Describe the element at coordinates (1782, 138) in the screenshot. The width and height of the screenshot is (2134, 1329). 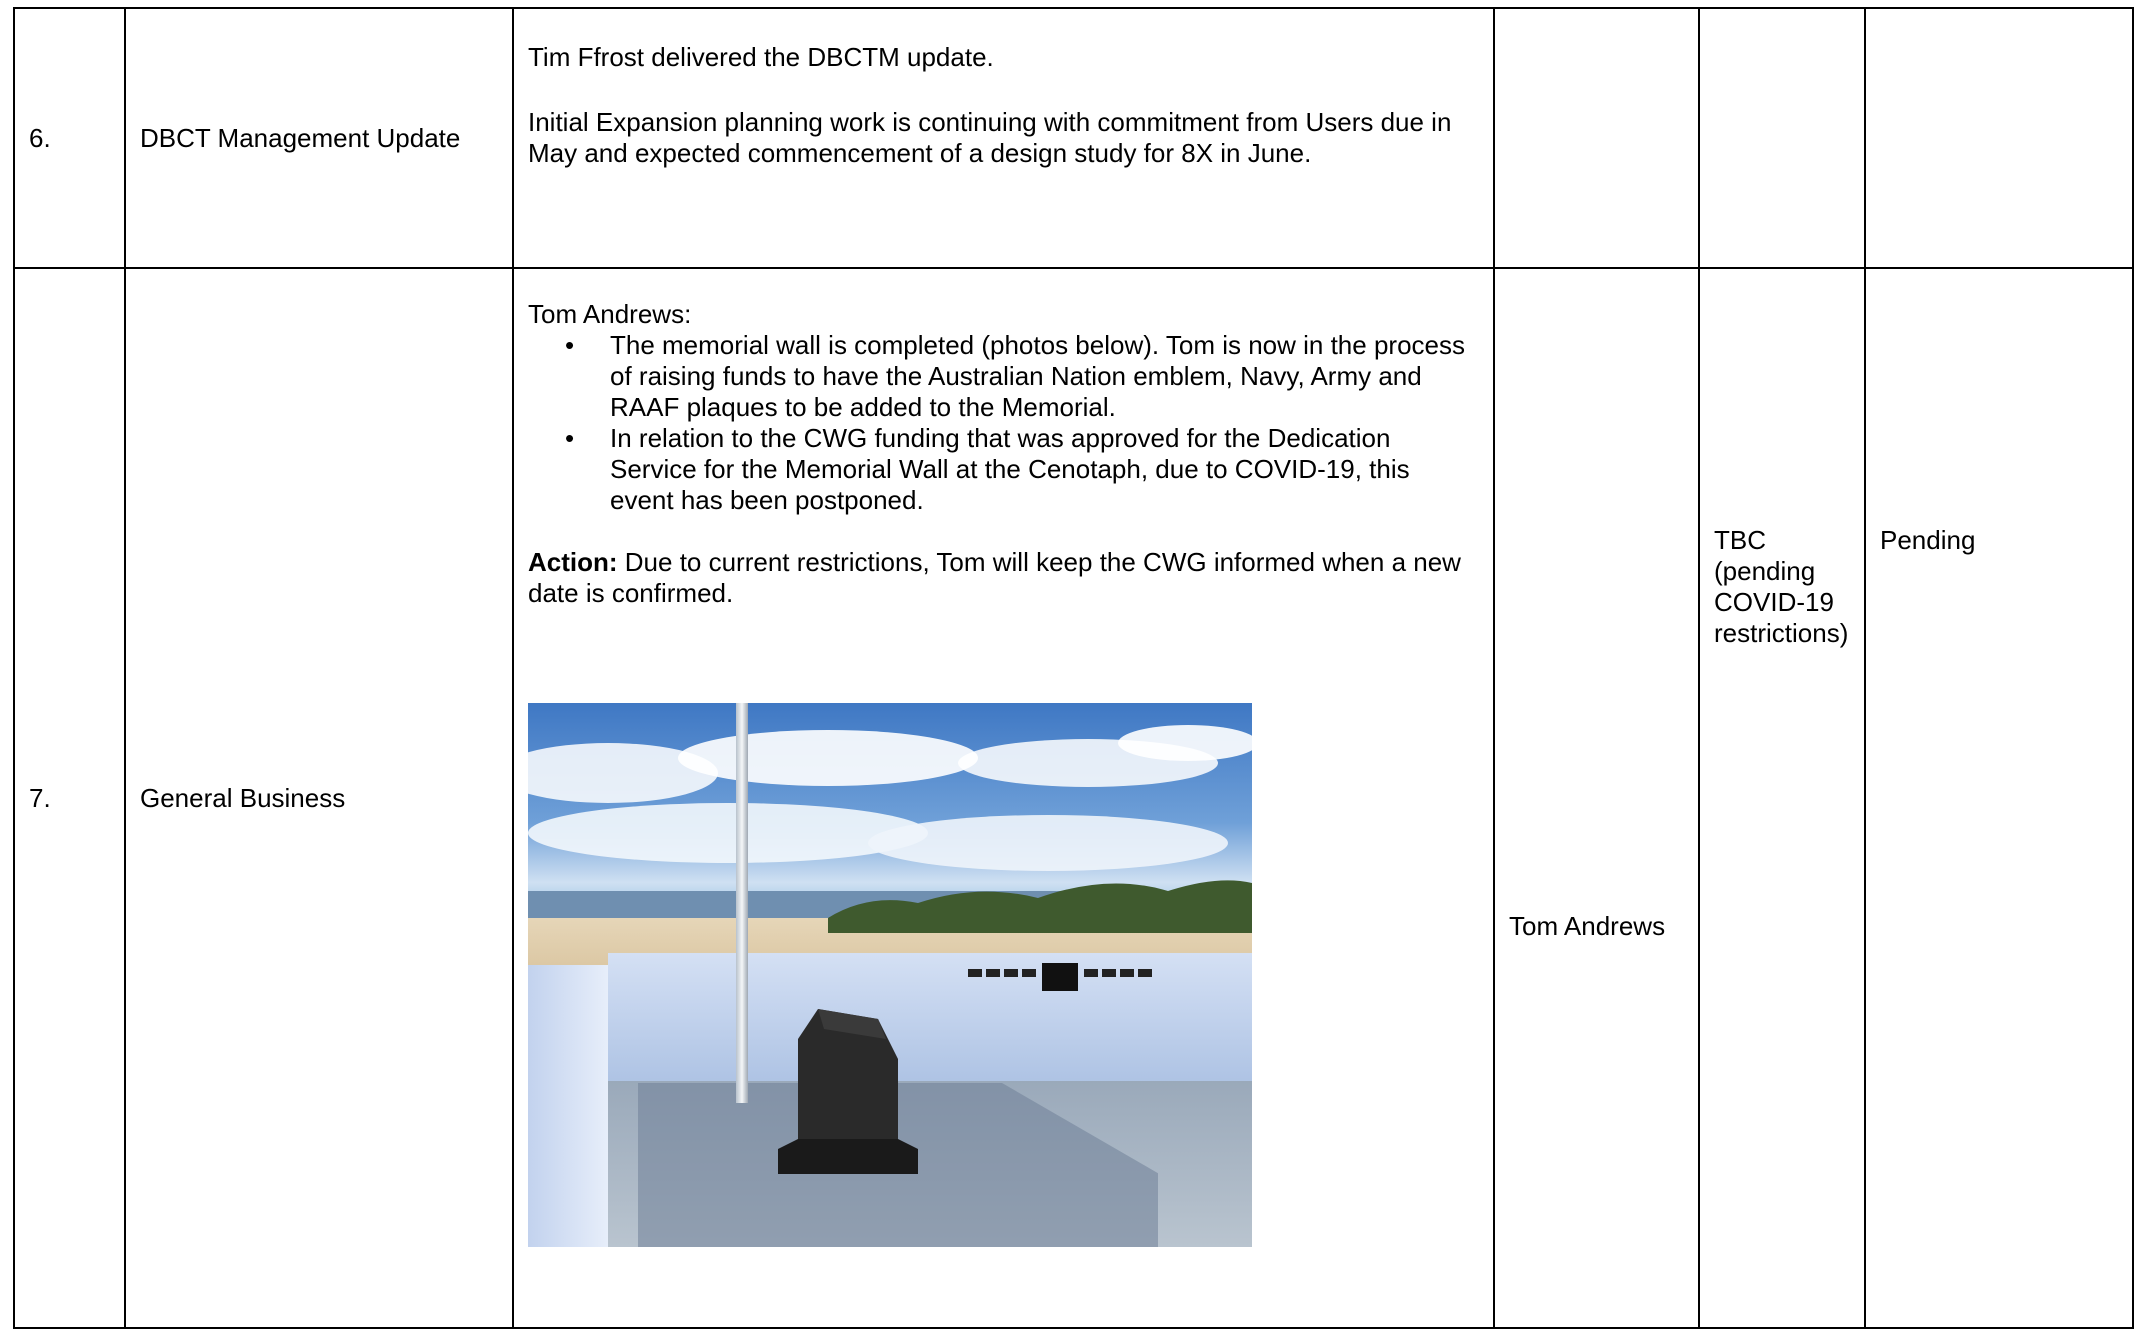
I see `item-due` at that location.